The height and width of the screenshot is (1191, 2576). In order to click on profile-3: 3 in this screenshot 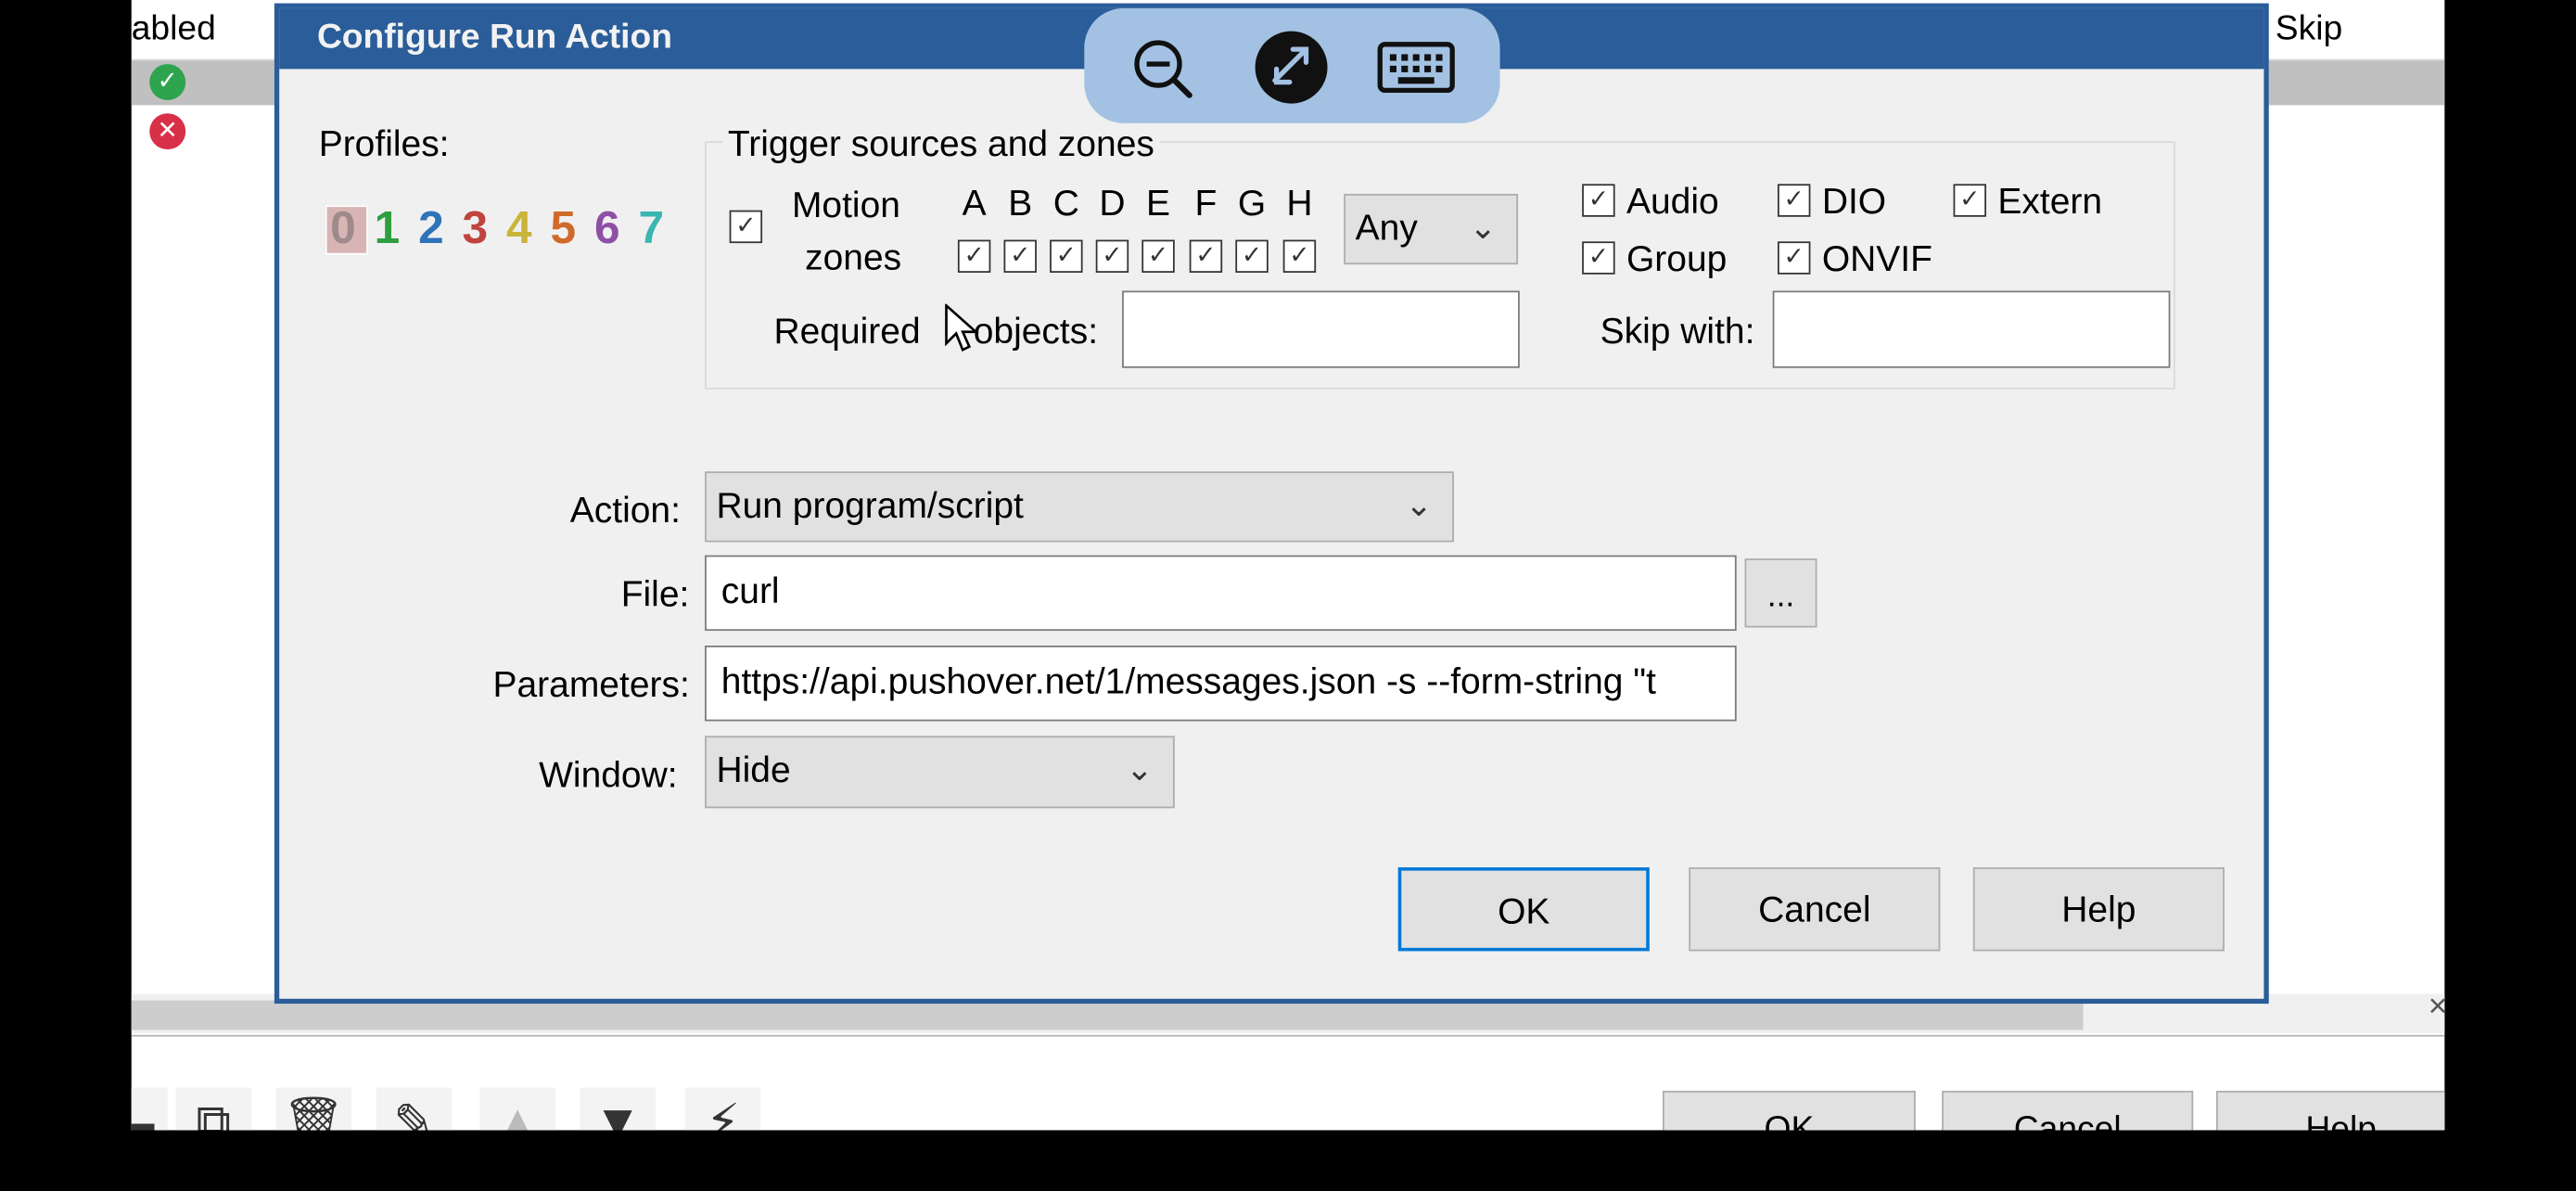, I will do `click(476, 228)`.